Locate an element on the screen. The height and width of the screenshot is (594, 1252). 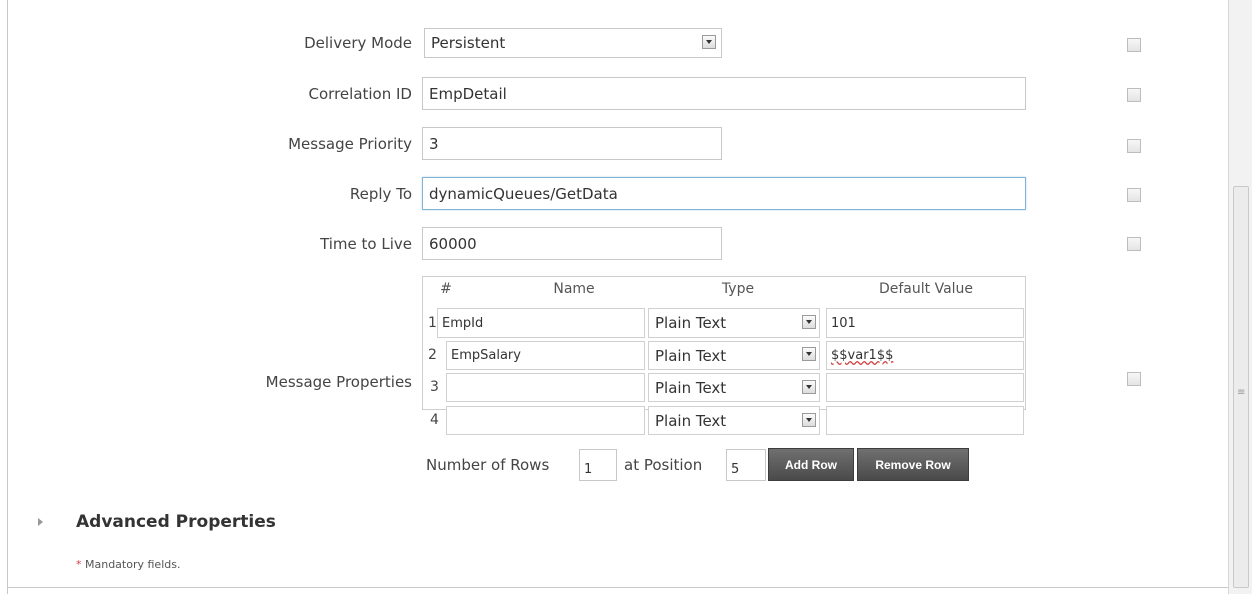
mandatory-star: * is located at coordinates (79, 564).